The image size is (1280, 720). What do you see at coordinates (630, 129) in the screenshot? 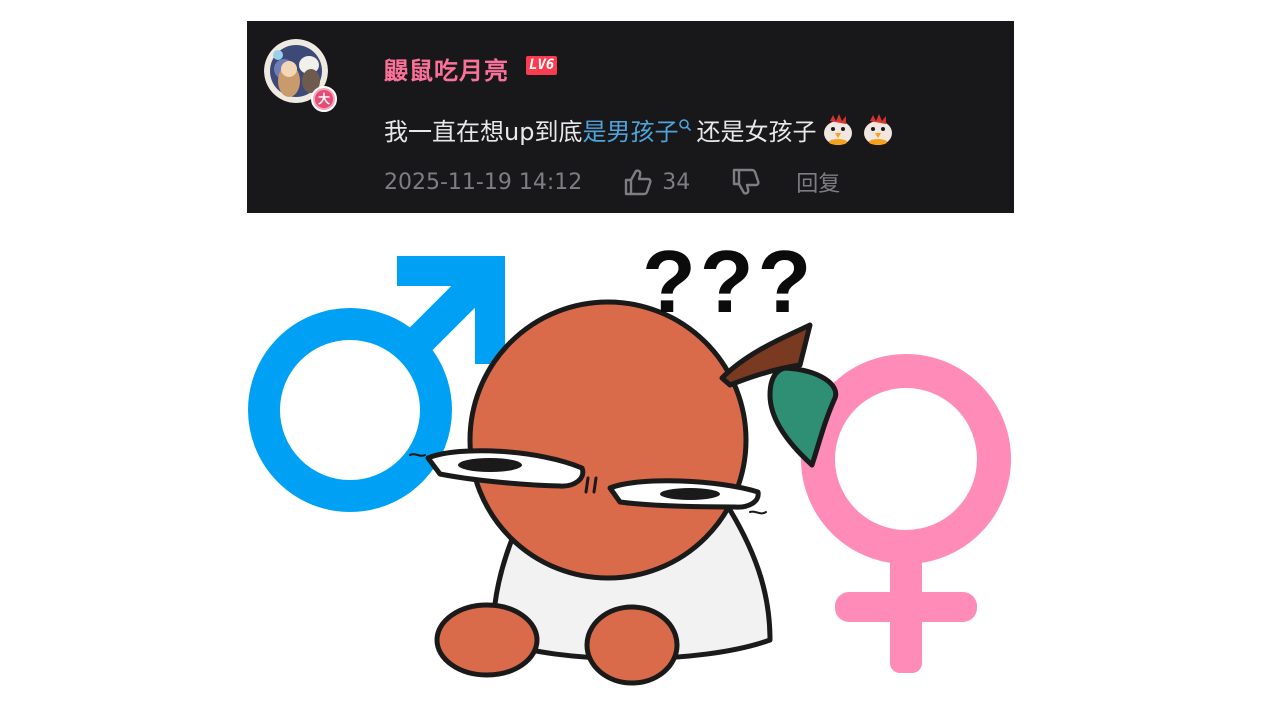
I see `search-keyword-link: 是男孩子` at bounding box center [630, 129].